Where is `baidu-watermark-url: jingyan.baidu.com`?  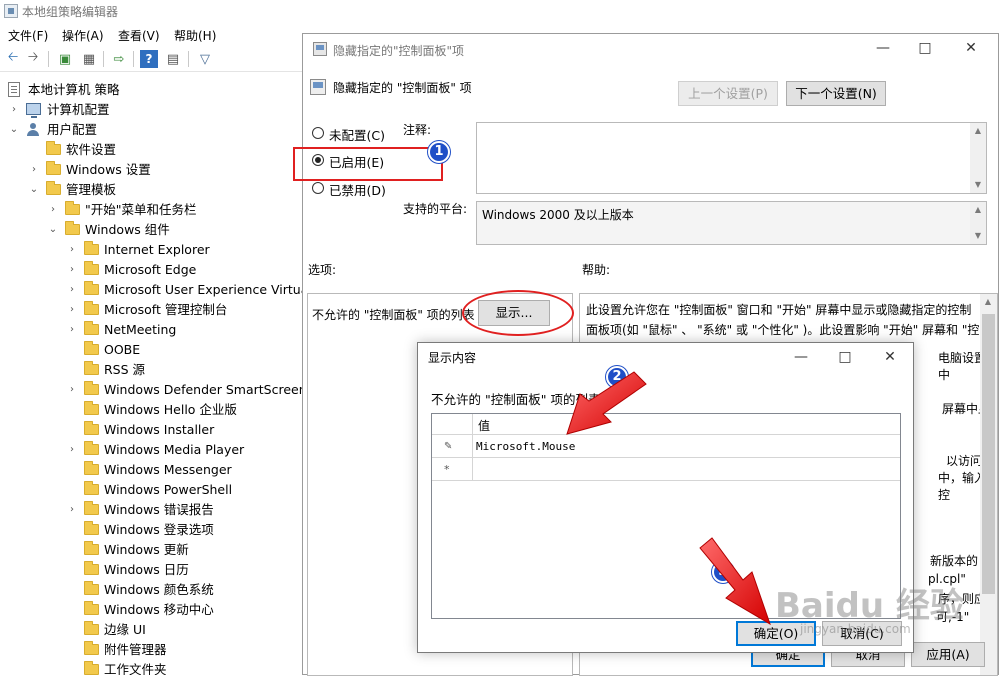 baidu-watermark-url: jingyan.baidu.com is located at coordinates (855, 629).